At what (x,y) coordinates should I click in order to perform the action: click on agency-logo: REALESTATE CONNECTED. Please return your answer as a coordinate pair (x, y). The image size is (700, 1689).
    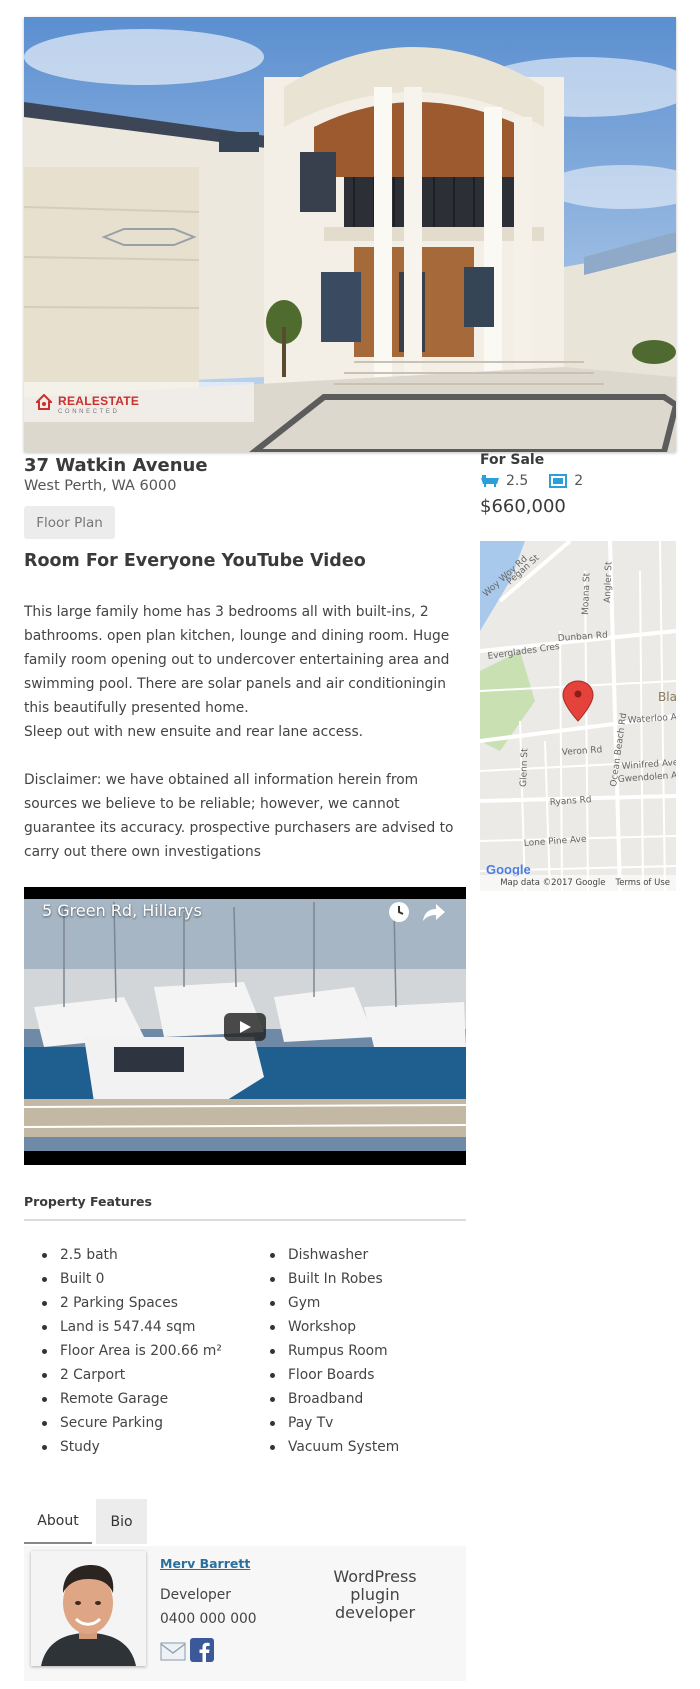
    Looking at the image, I should click on (139, 402).